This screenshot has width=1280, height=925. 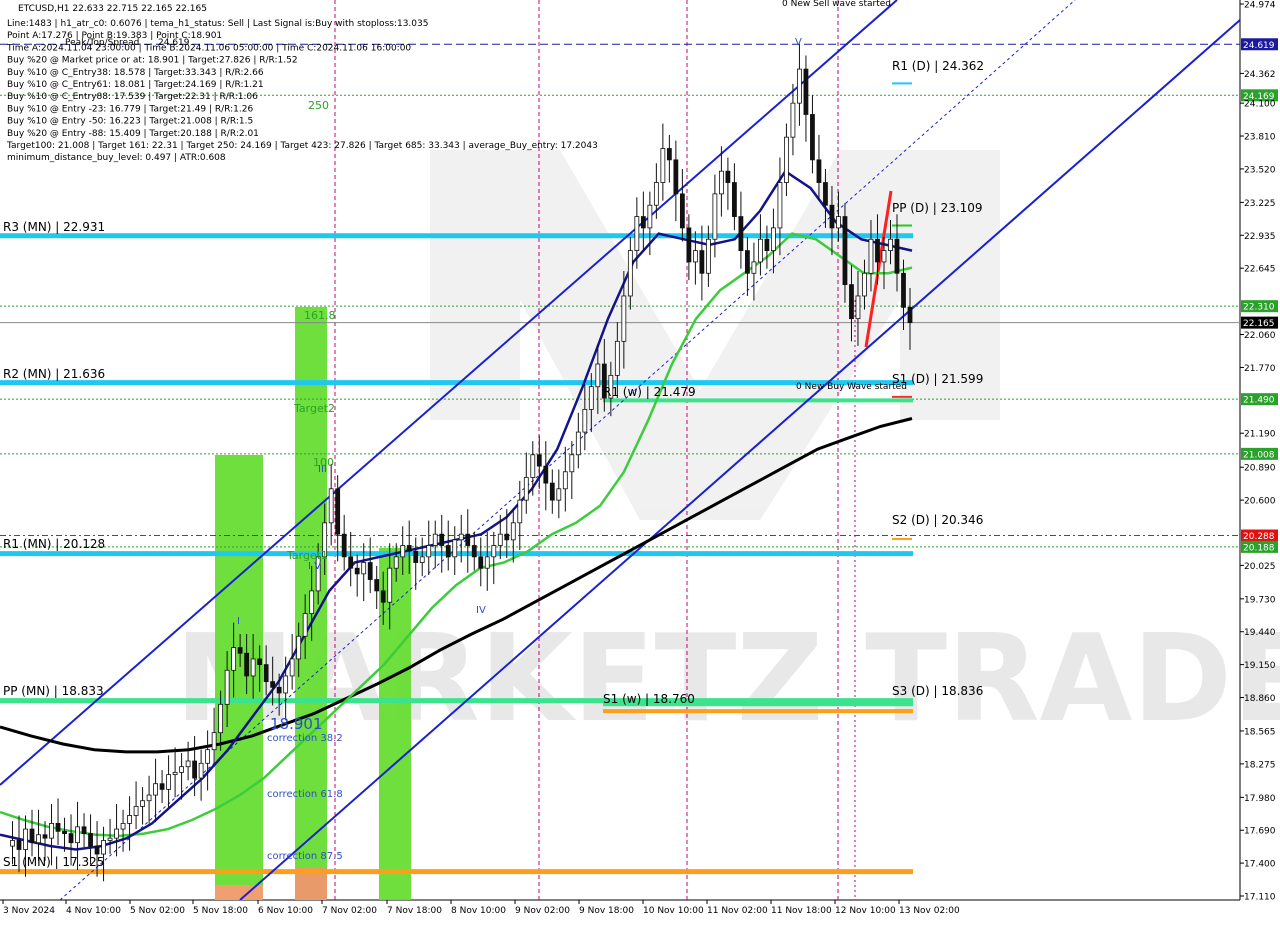 What do you see at coordinates (296, 724) in the screenshot?
I see `point-c-label: 18.901` at bounding box center [296, 724].